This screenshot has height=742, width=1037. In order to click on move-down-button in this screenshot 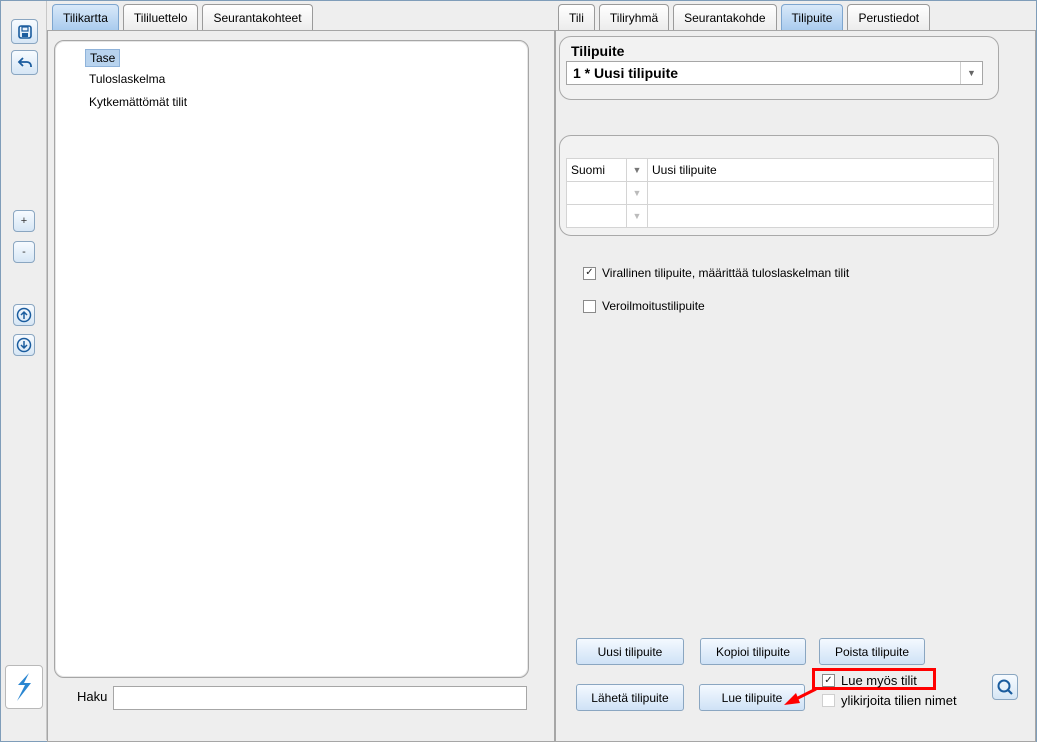, I will do `click(24, 345)`.